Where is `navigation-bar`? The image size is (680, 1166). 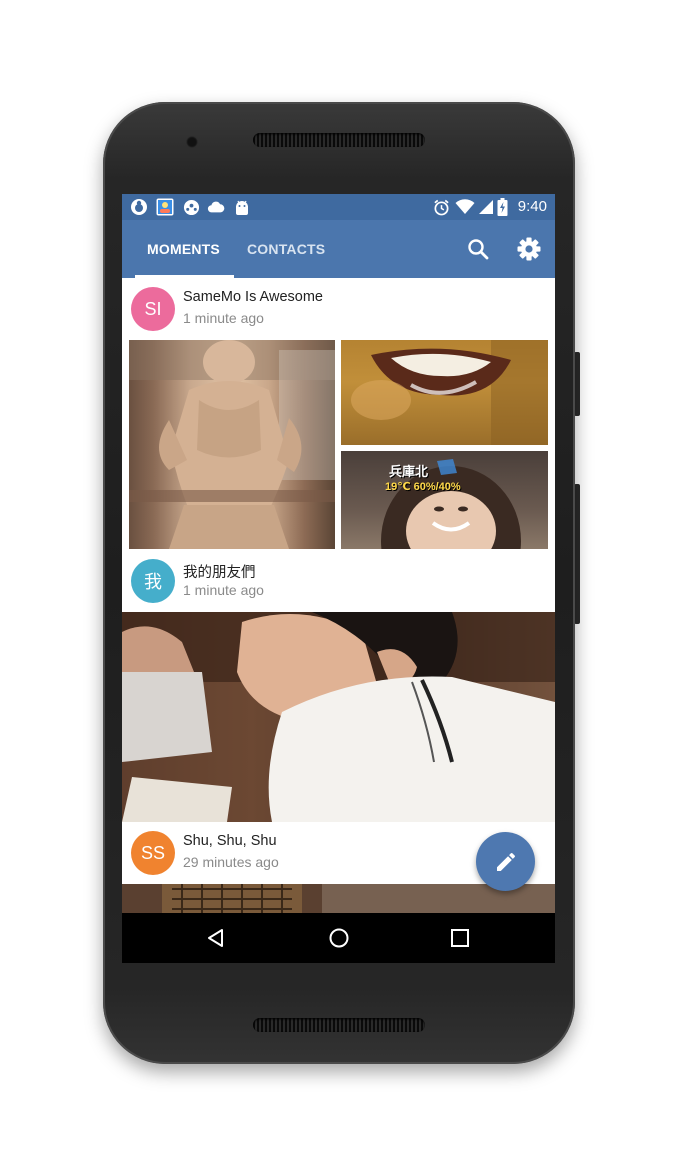 navigation-bar is located at coordinates (338, 938).